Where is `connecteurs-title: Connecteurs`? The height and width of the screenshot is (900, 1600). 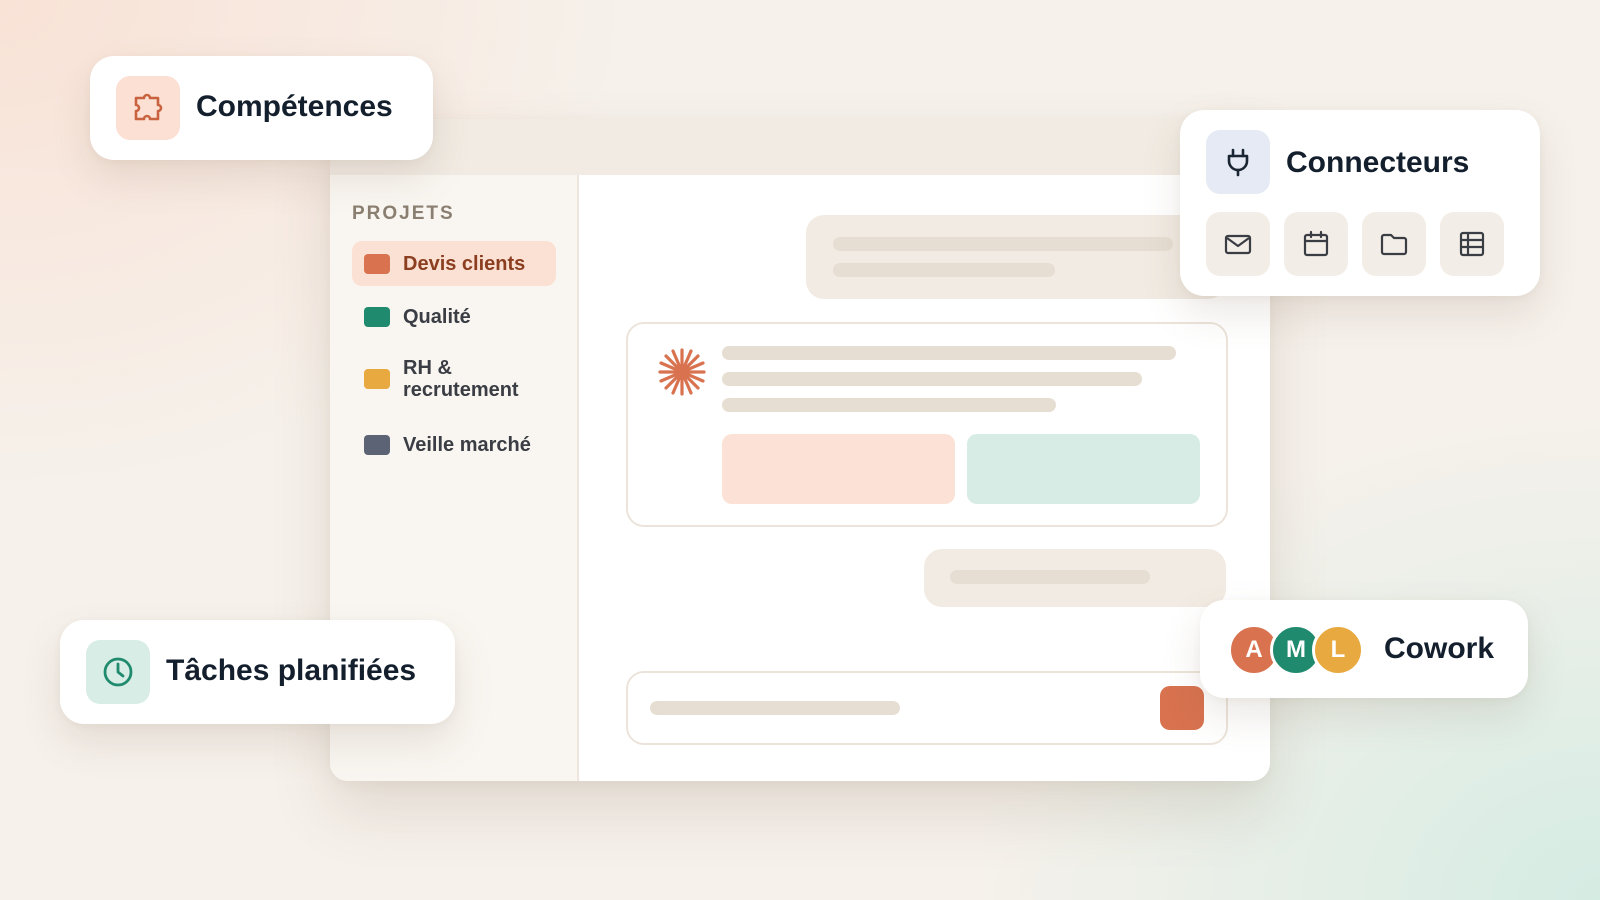
connecteurs-title: Connecteurs is located at coordinates (1378, 162).